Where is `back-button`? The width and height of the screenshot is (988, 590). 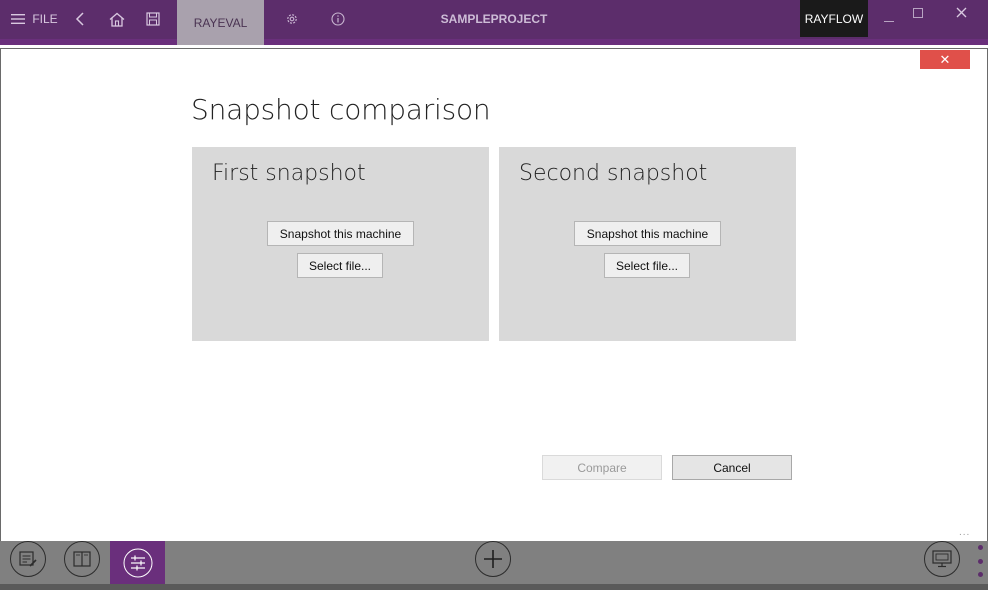
back-button is located at coordinates (80, 19).